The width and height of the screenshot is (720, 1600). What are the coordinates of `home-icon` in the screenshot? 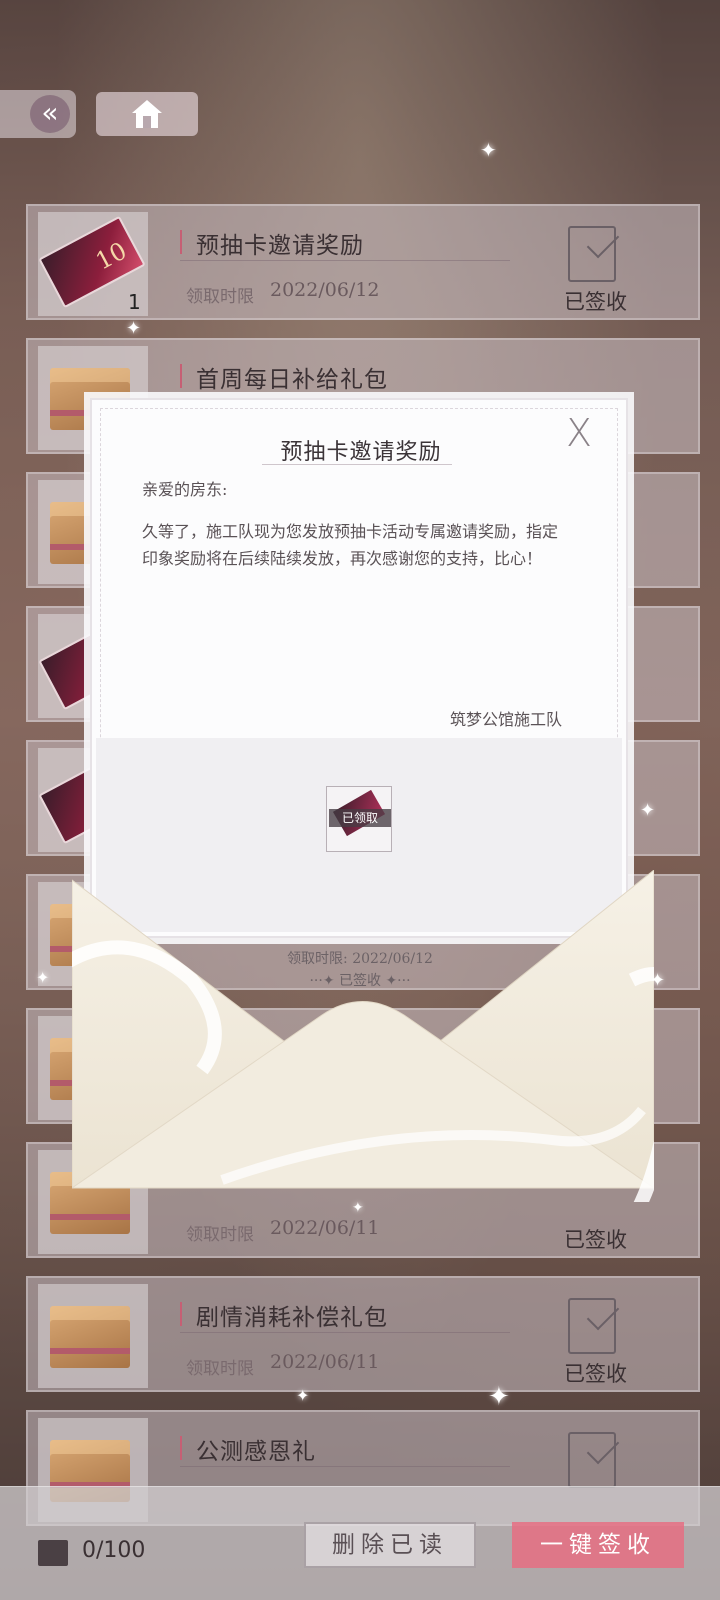 It's located at (147, 114).